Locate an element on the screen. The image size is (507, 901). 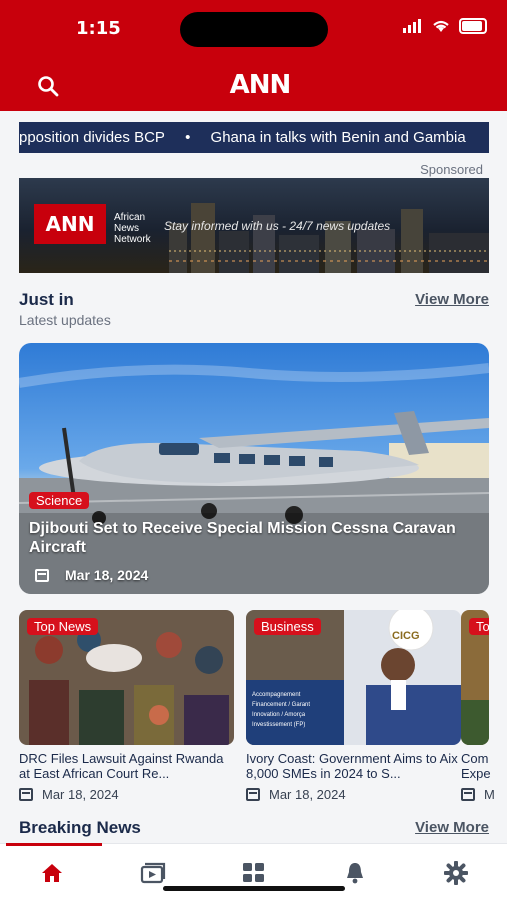
ad-logo: ANN is located at coordinates (70, 224).